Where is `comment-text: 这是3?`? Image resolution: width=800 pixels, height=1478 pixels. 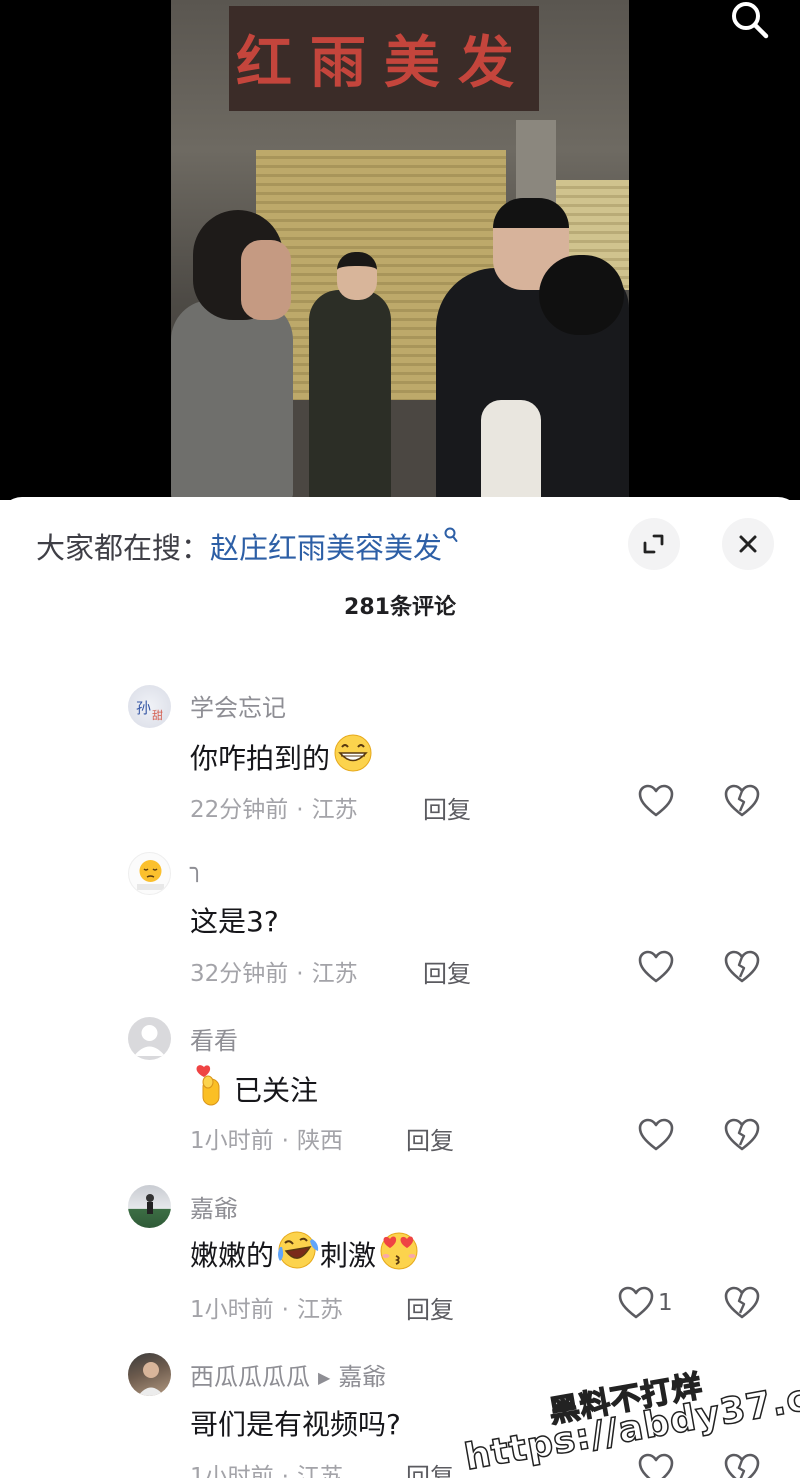
comment-text: 这是3? is located at coordinates (234, 920).